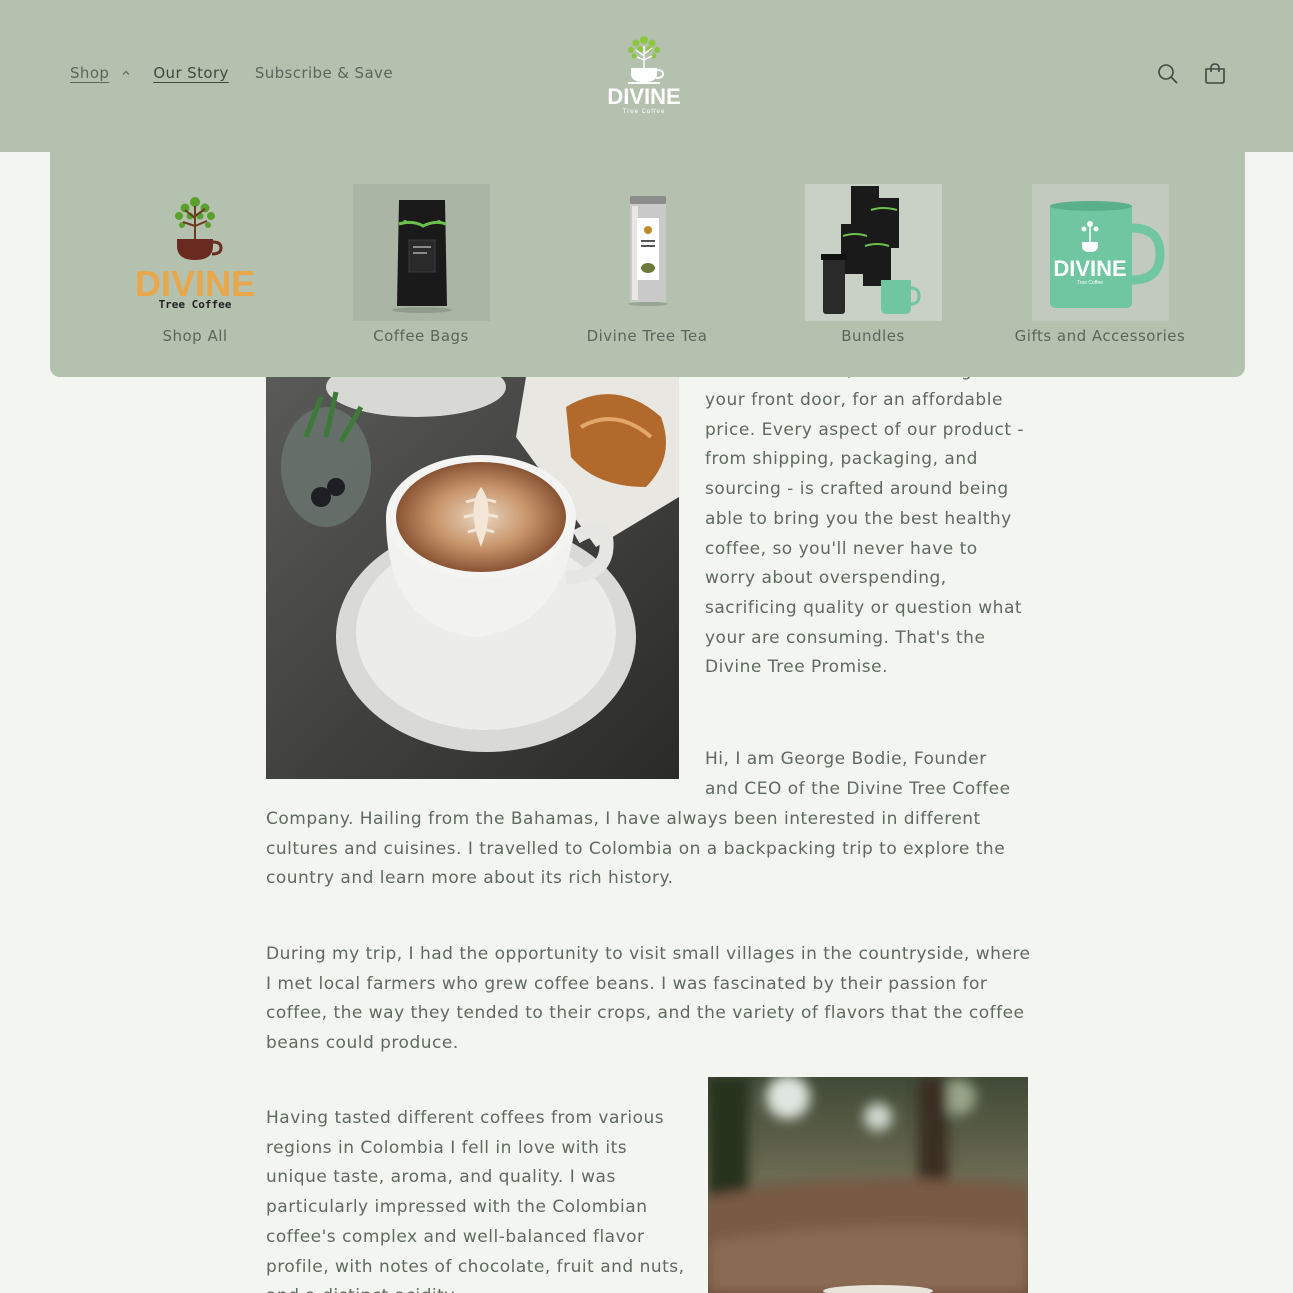  Describe the element at coordinates (647, 252) in the screenshot. I see `tea-tin-icon` at that location.